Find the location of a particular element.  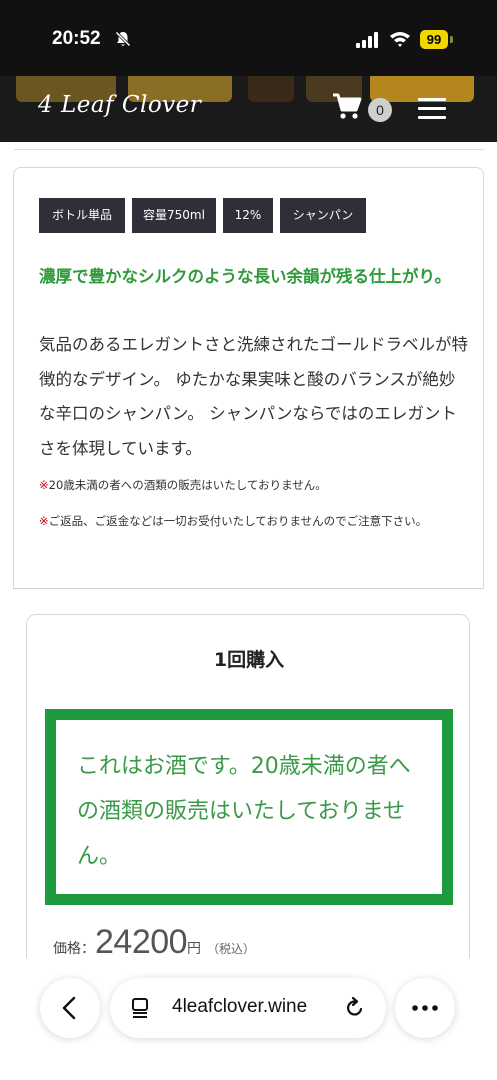

price-row: 価格：24200円 （税込） is located at coordinates (154, 942).